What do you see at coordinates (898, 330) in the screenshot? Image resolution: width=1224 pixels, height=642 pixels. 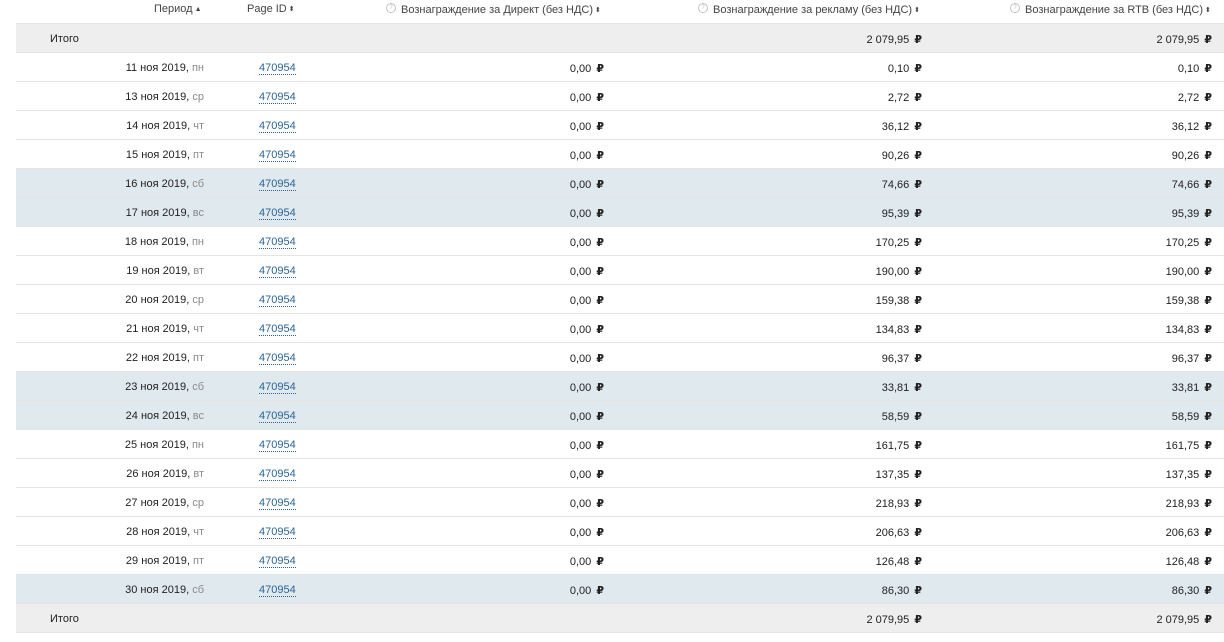 I see `ads-reward-cell: 134,83 ₽` at bounding box center [898, 330].